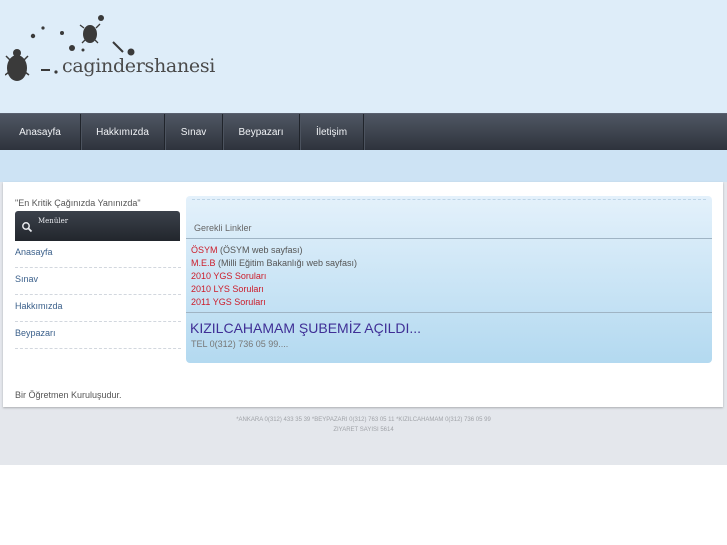  I want to click on link-row-2010-ygs: 2010 YGS Soruları, so click(228, 276).